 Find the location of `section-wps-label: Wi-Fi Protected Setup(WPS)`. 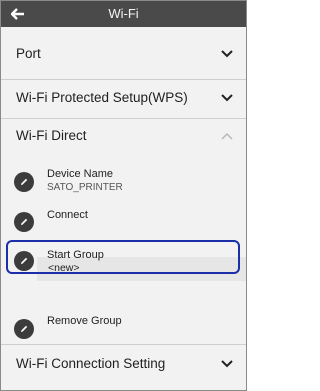

section-wps-label: Wi-Fi Protected Setup(WPS) is located at coordinates (102, 97).